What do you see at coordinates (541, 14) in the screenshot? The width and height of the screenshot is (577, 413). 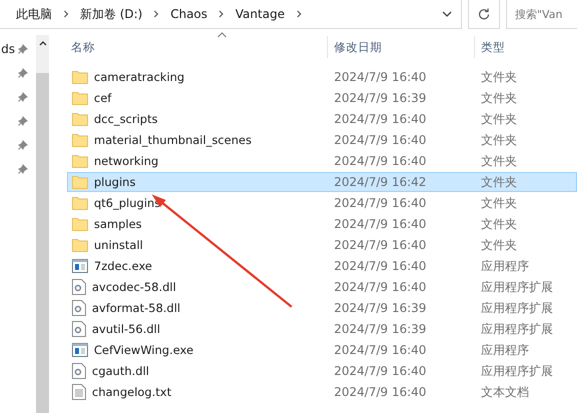 I see `search-field: 搜索"Van` at bounding box center [541, 14].